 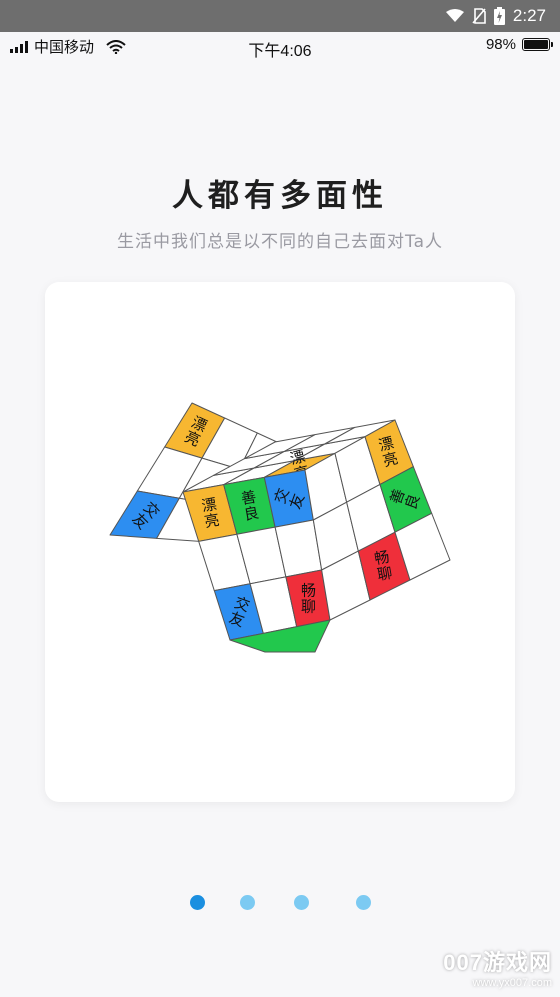 I want to click on system-time: 2:27, so click(x=529, y=15).